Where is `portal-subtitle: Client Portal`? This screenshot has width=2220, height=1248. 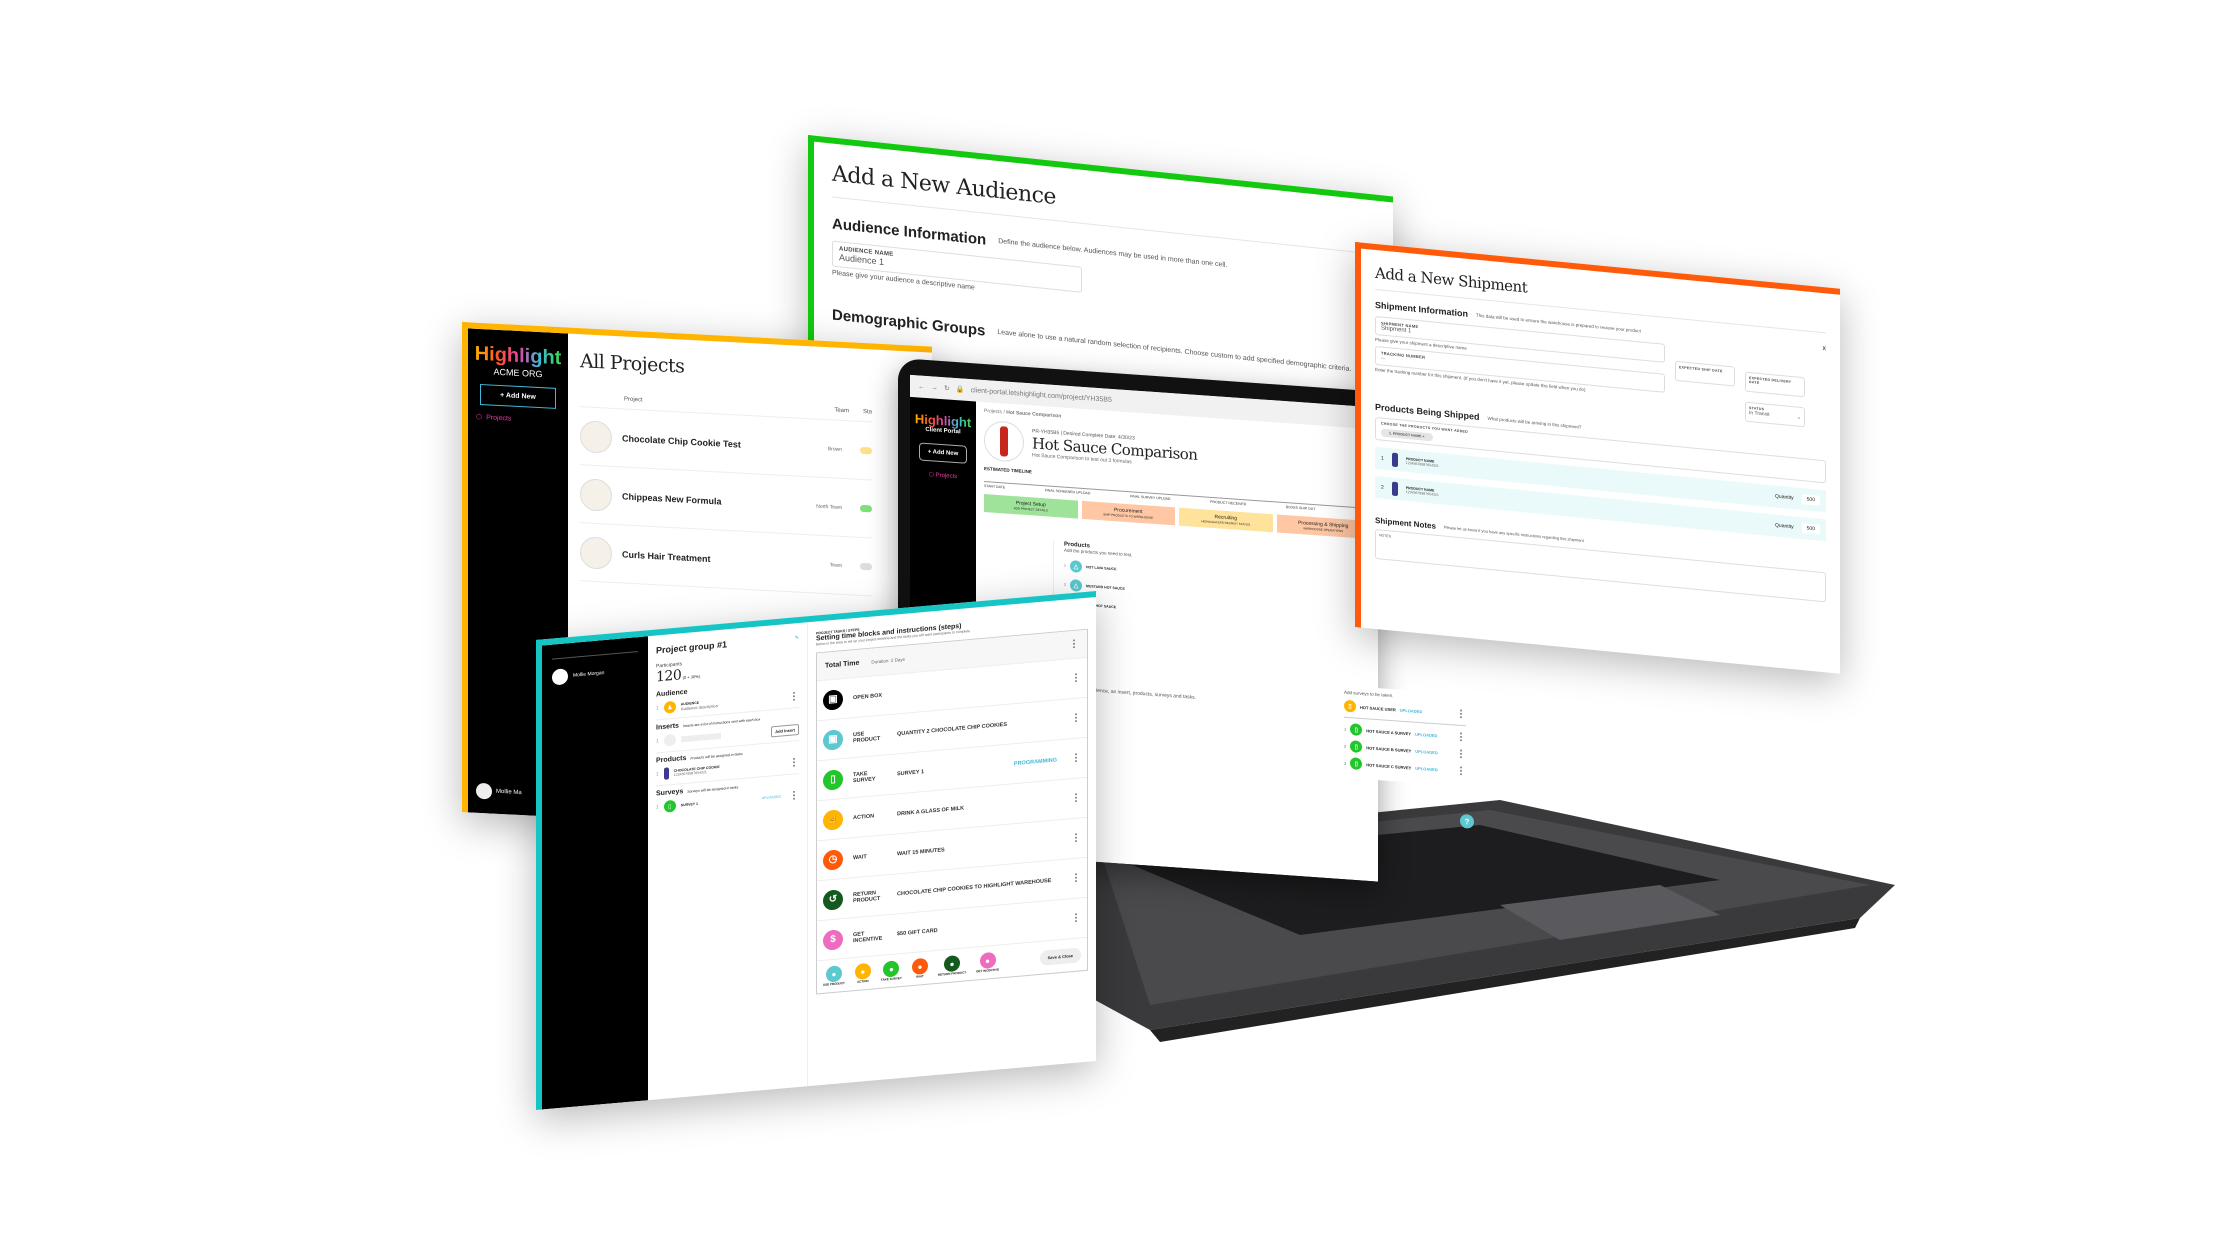
portal-subtitle: Client Portal is located at coordinates (943, 431).